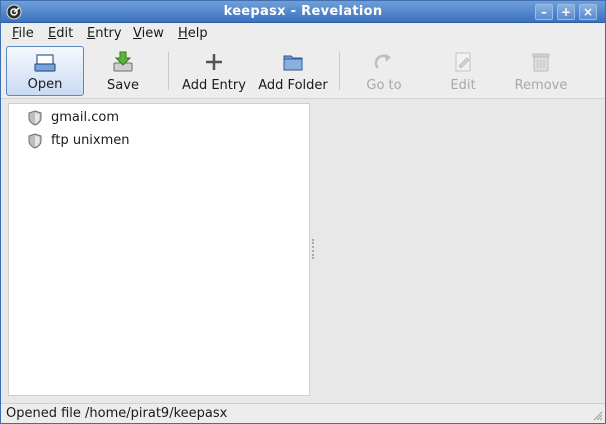  I want to click on edit-icon, so click(463, 62).